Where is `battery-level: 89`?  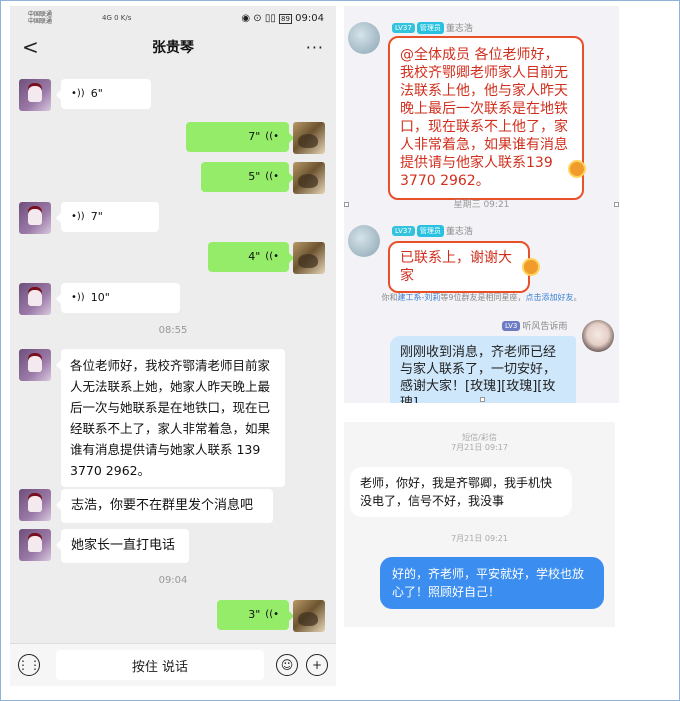
battery-level: 89 is located at coordinates (285, 18).